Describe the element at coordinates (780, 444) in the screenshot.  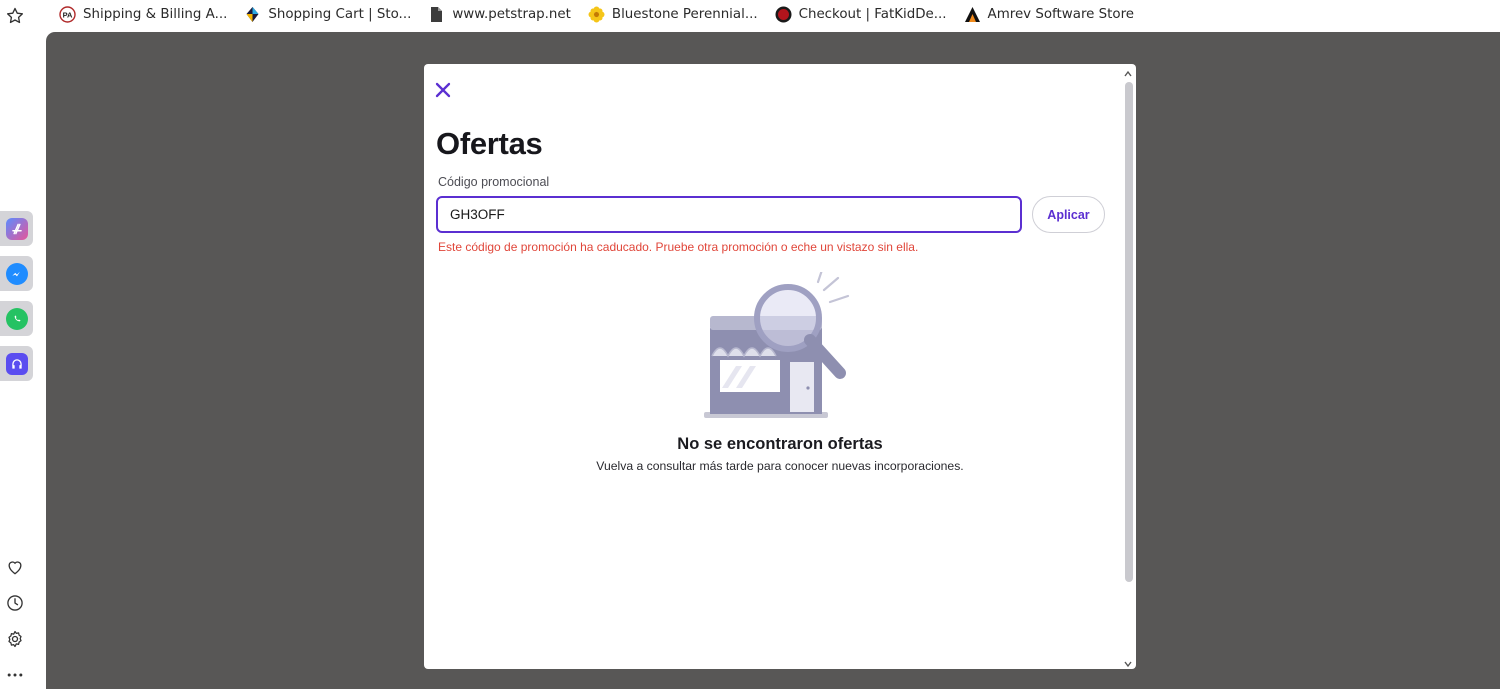
I see `empty-state-title: No se encontraron ofertas` at that location.